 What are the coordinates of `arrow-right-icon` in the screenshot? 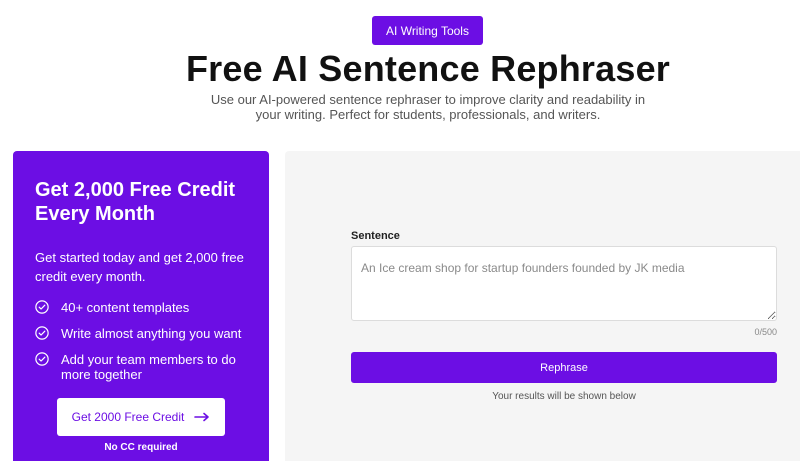 It's located at (202, 417).